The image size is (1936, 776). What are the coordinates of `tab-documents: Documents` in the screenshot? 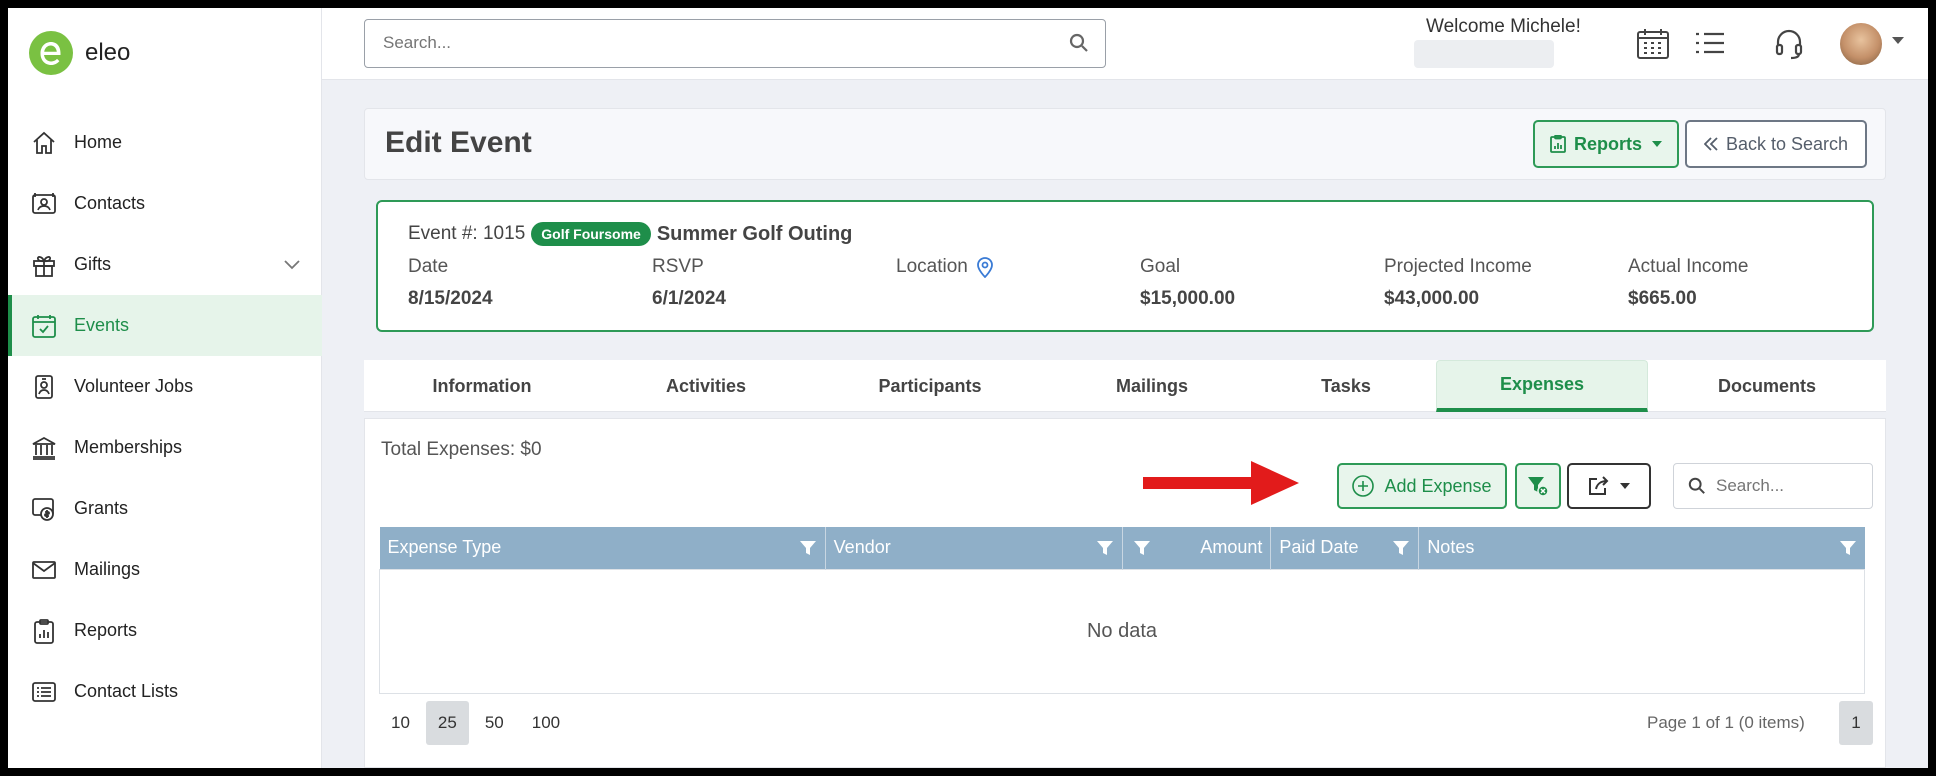 It's located at (1767, 386).